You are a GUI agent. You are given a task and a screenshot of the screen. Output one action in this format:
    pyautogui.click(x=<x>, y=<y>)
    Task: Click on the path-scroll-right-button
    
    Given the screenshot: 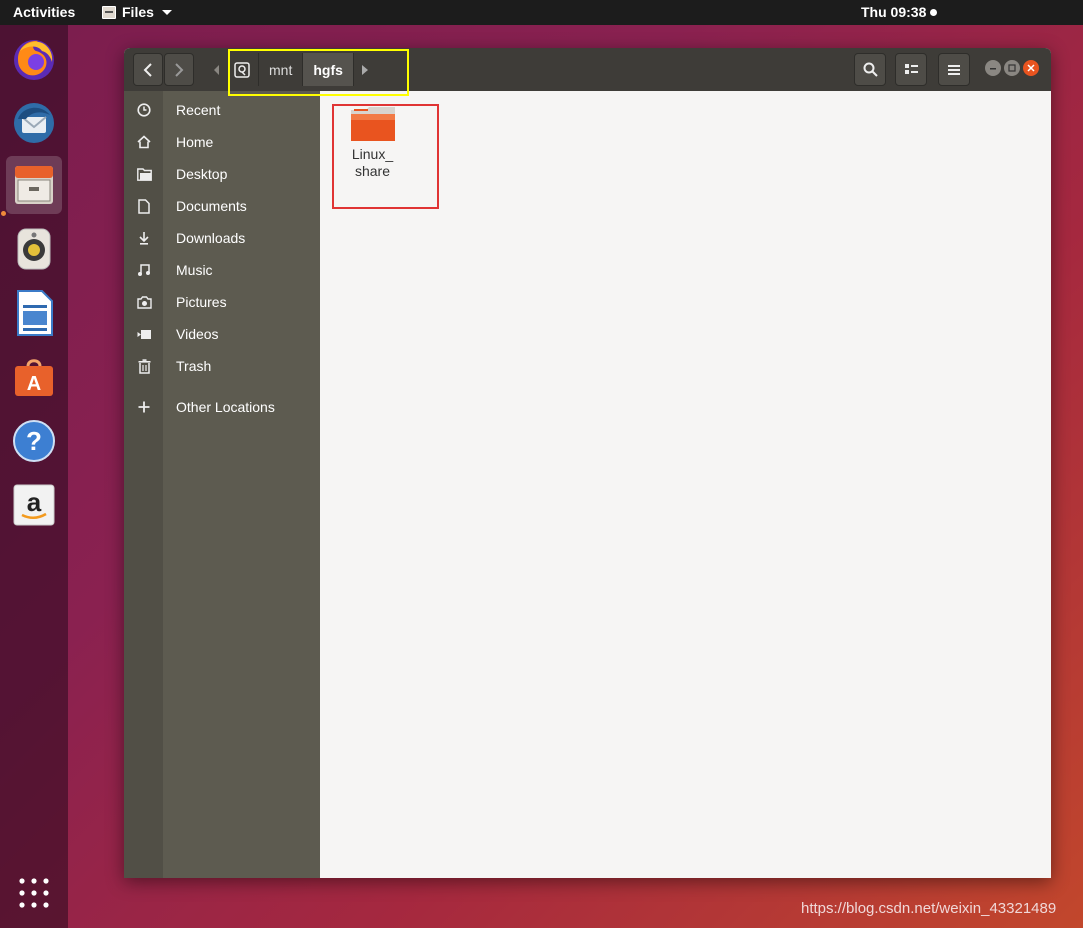 What is the action you would take?
    pyautogui.click(x=365, y=69)
    